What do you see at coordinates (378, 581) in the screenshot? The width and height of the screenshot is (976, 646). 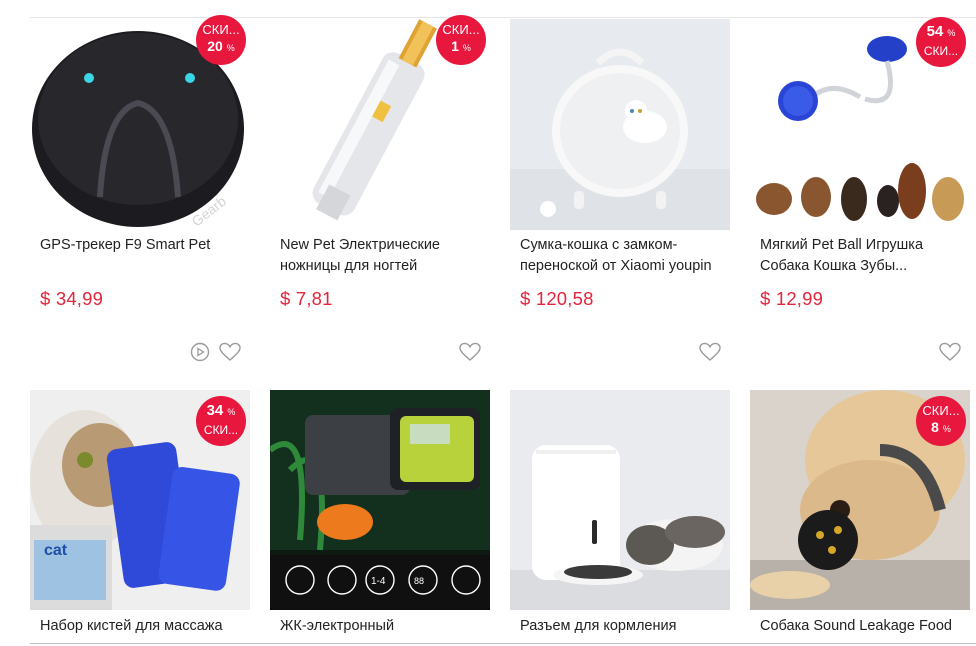 I see `svg-text: 1-4` at bounding box center [378, 581].